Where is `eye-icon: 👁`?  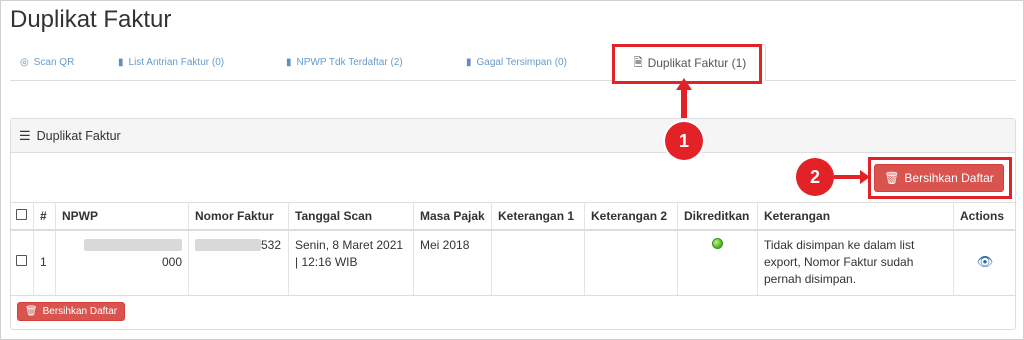
eye-icon: 👁 is located at coordinates (985, 261).